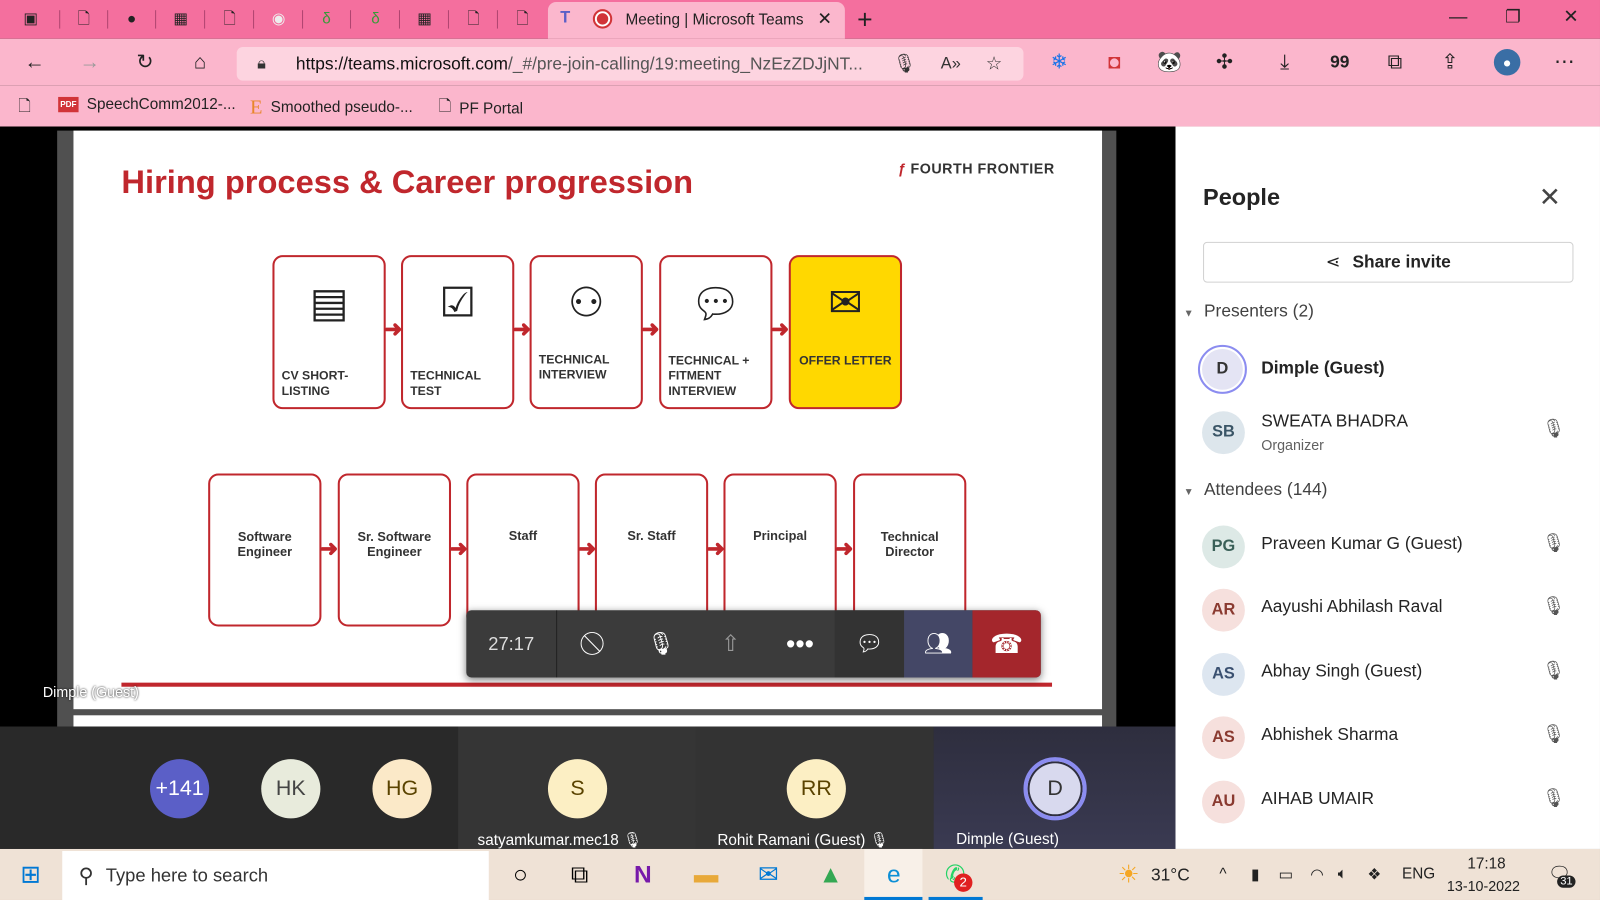 The image size is (1600, 900). I want to click on share-icon: ⇪, so click(1450, 62).